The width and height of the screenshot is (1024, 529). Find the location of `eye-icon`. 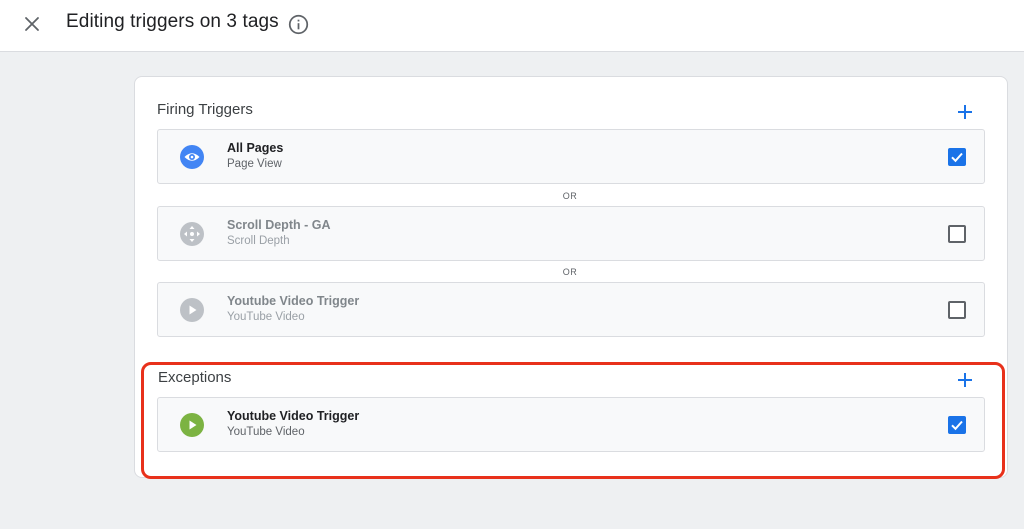

eye-icon is located at coordinates (192, 157).